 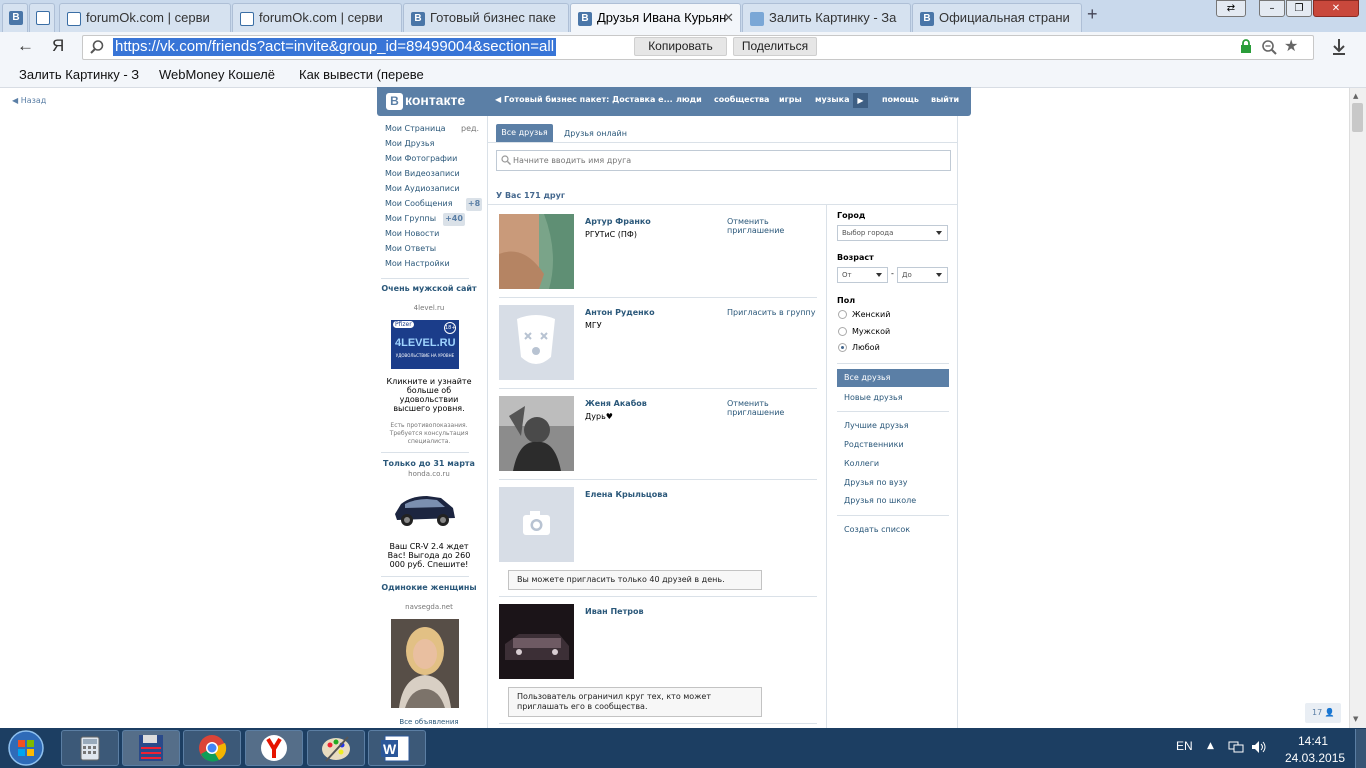 What do you see at coordinates (419, 203) in the screenshot?
I see `sidebar-item-messages: Мои Сообщения` at bounding box center [419, 203].